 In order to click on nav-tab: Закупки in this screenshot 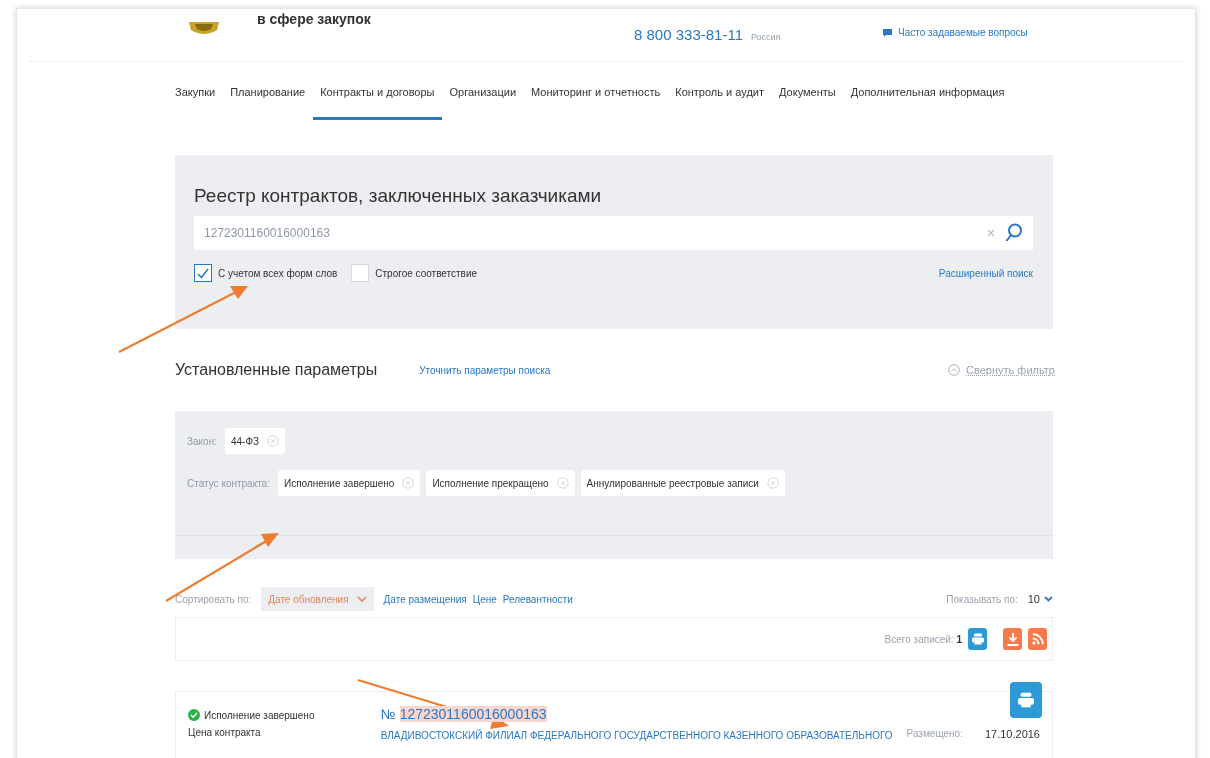, I will do `click(199, 93)`.